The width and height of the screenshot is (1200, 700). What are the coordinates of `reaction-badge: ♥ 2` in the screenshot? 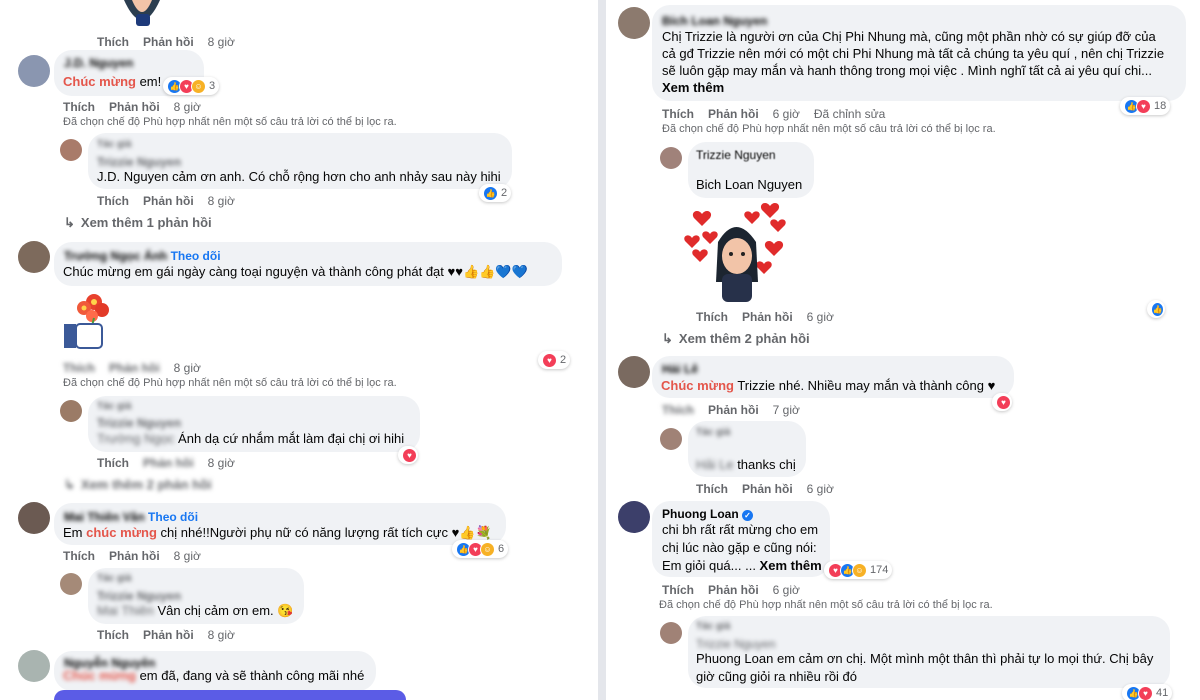 It's located at (554, 360).